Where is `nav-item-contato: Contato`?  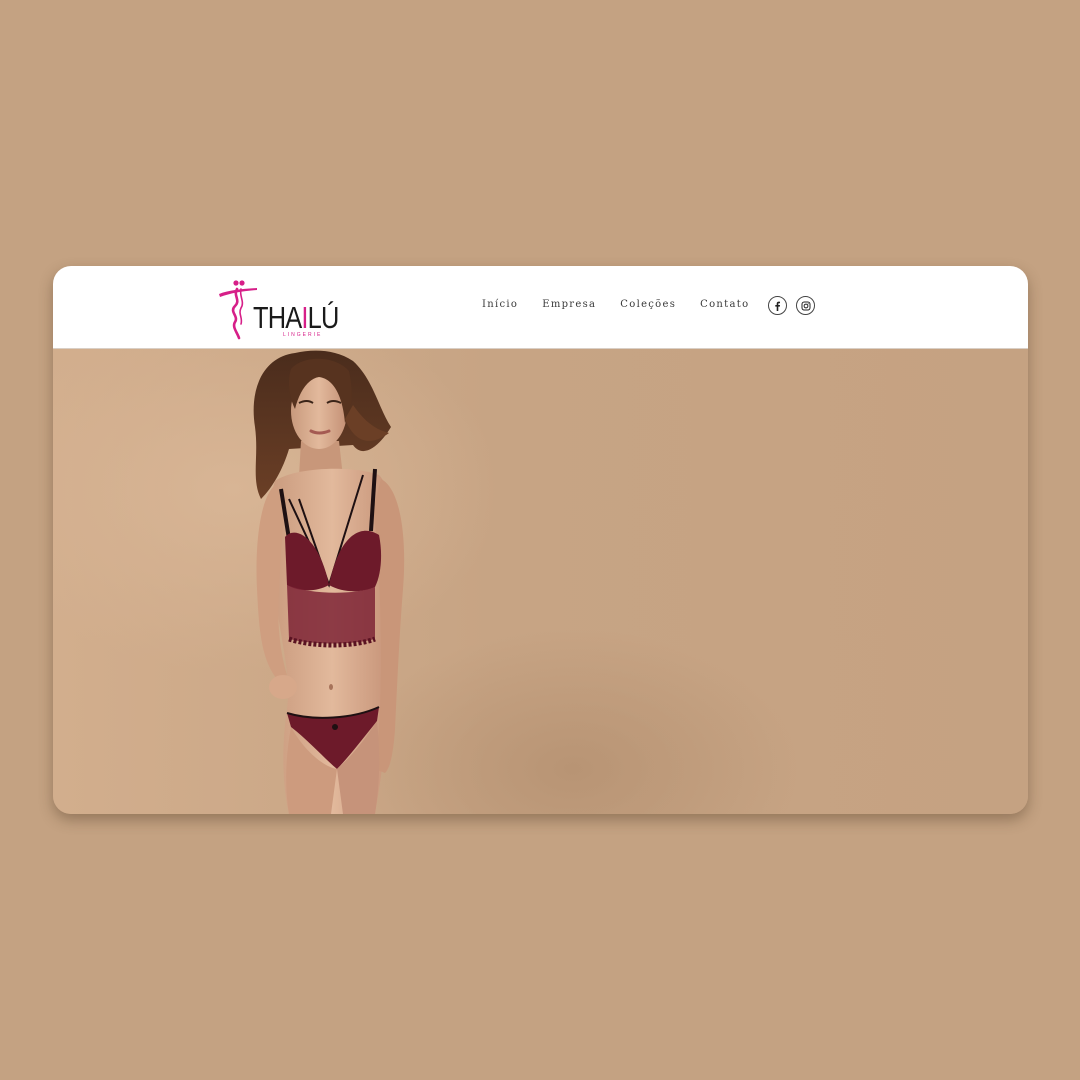 nav-item-contato: Contato is located at coordinates (724, 304).